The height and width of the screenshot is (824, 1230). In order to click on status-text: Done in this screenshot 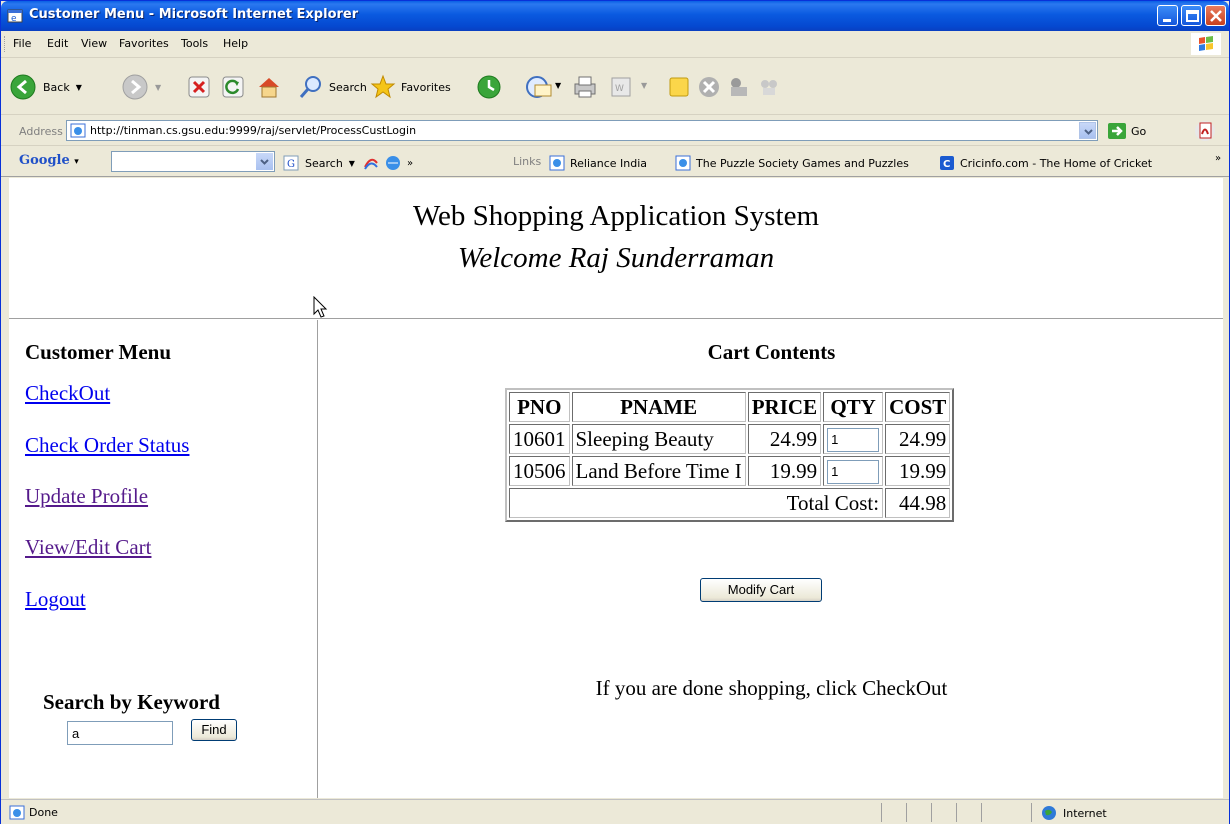, I will do `click(43, 812)`.